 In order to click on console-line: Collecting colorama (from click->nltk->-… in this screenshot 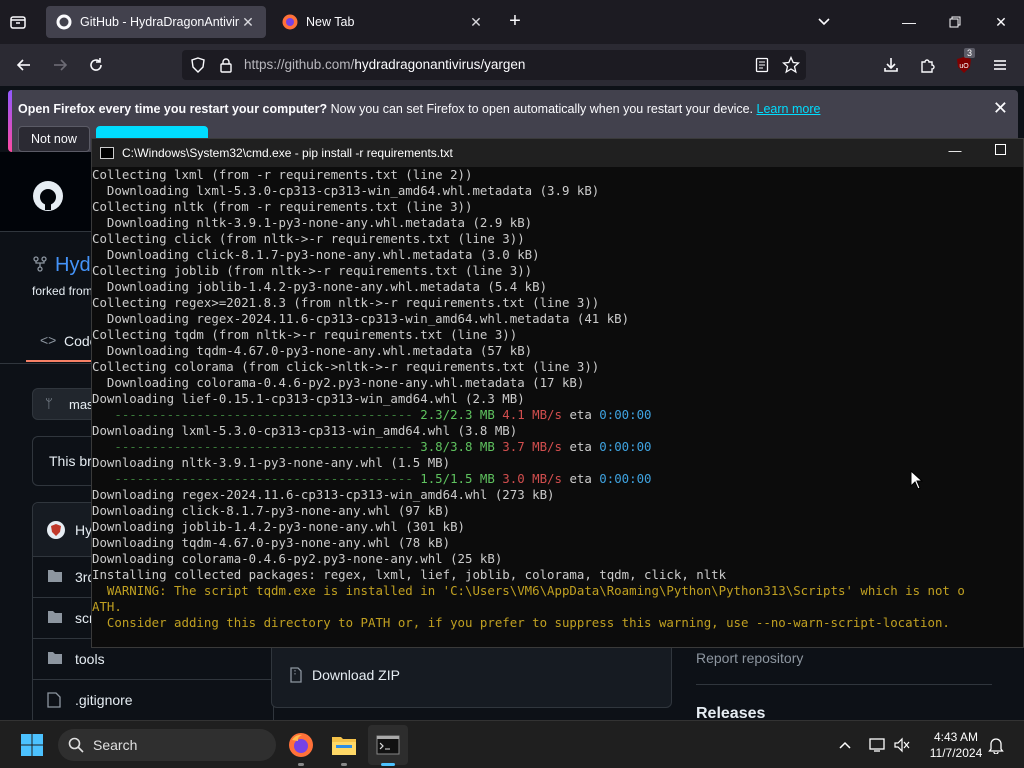, I will do `click(557, 367)`.